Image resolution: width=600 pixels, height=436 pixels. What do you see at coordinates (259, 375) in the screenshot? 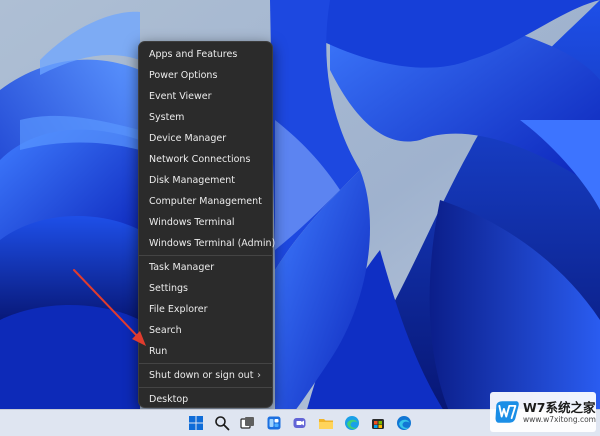
I see `chevron-right-icon: ›` at bounding box center [259, 375].